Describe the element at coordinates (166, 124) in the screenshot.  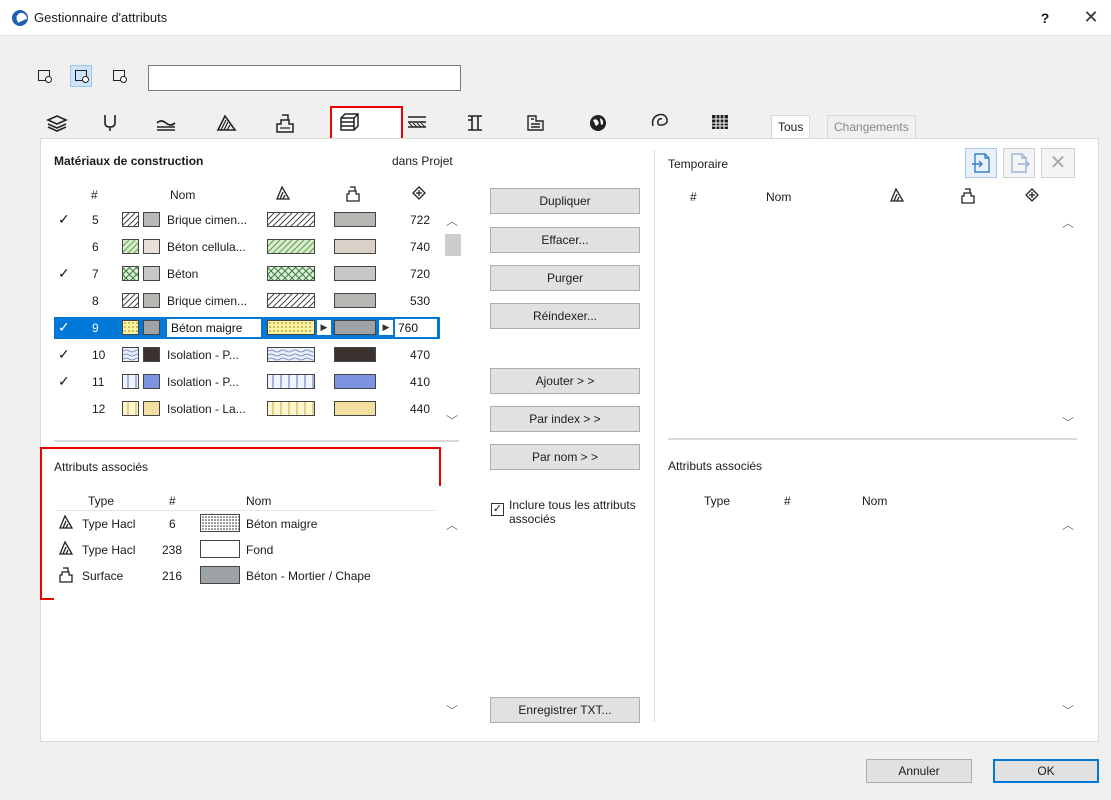
I see `line-type-icon` at that location.